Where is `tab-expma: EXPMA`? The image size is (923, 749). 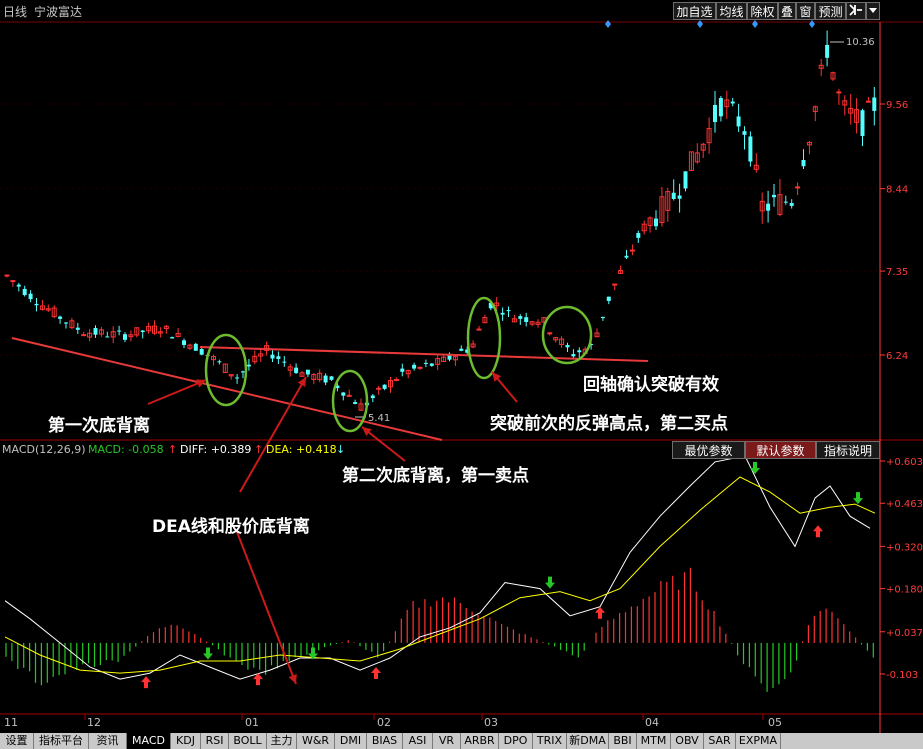 tab-expma: EXPMA is located at coordinates (758, 741).